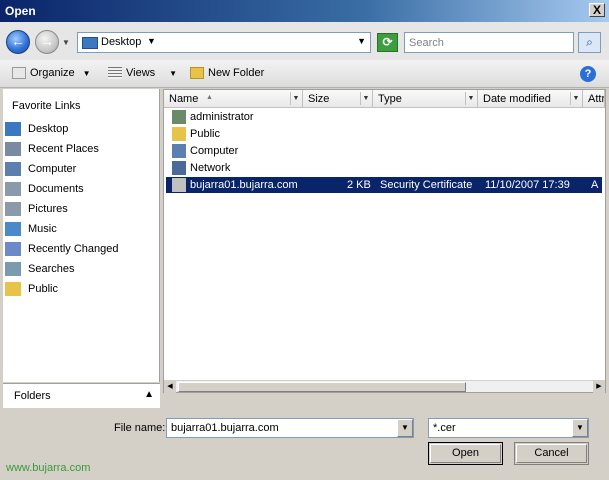  I want to click on navigation-bar: ← → ▼ Desktop ▼ ▼ ⟳ Search ⌕, so click(304, 41).